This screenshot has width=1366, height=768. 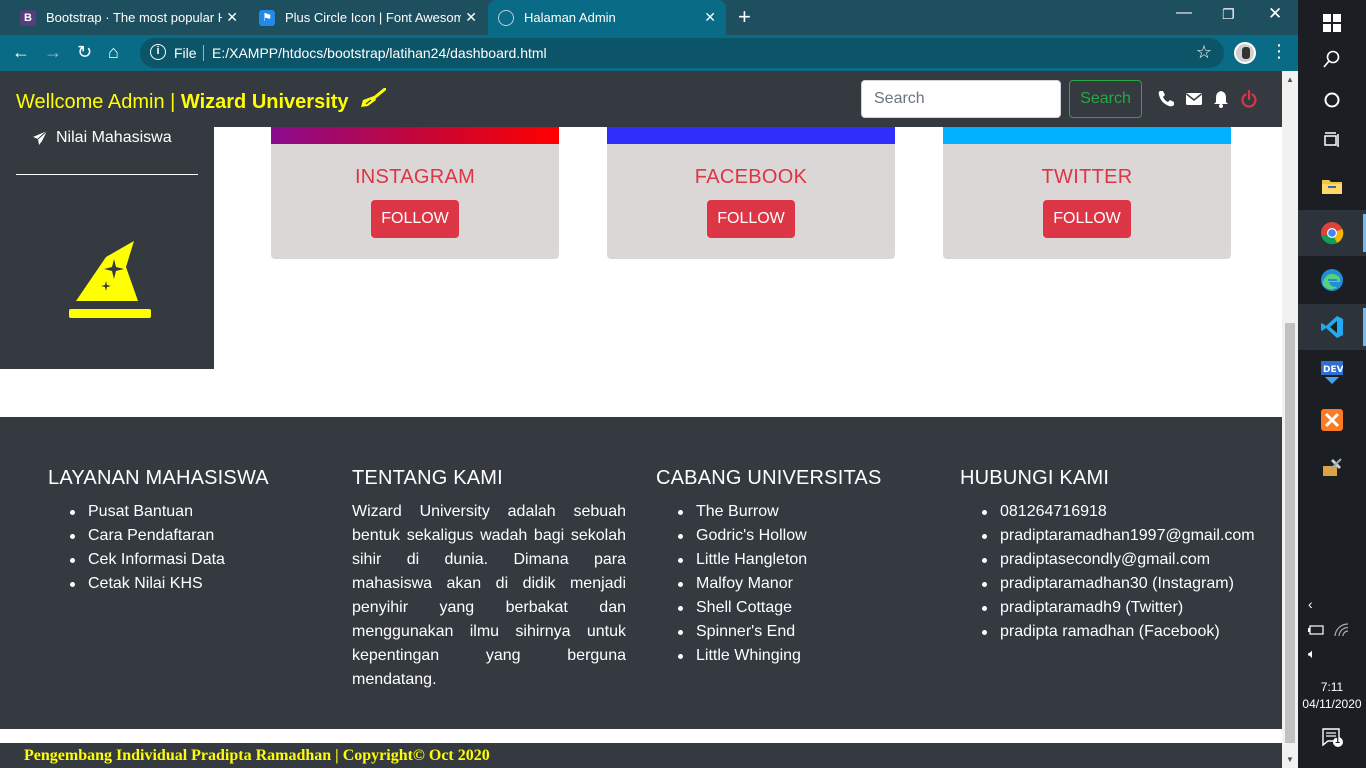 What do you see at coordinates (1332, 687) in the screenshot?
I see `clock-time: 7:11` at bounding box center [1332, 687].